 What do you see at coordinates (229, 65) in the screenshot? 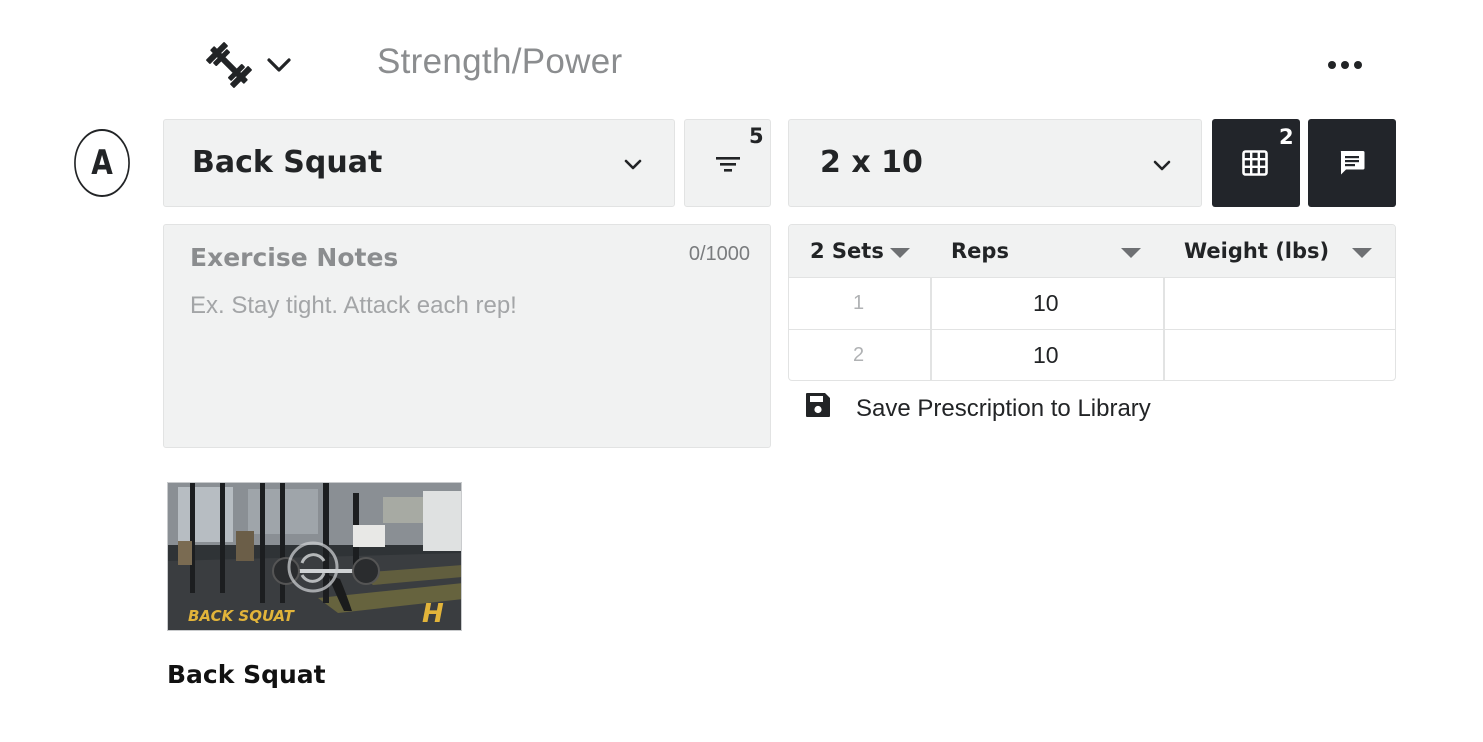
I see `barbell-icon` at bounding box center [229, 65].